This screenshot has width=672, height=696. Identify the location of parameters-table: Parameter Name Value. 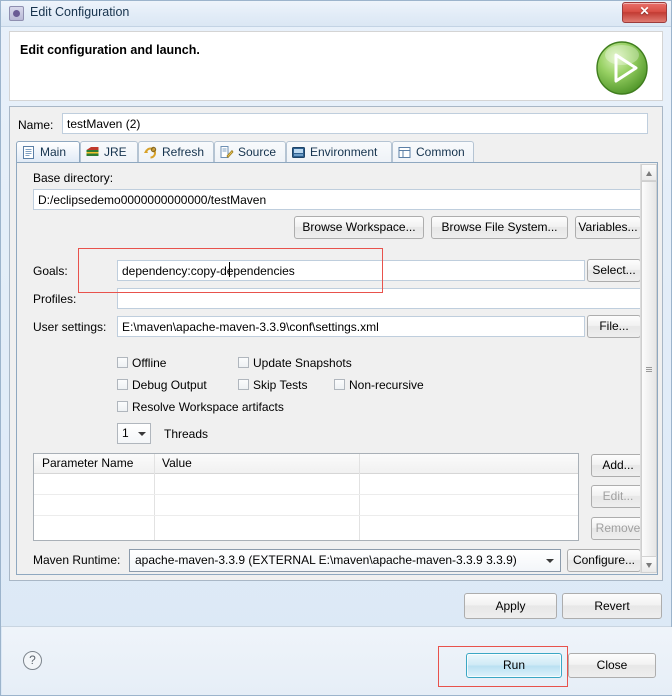
(306, 497).